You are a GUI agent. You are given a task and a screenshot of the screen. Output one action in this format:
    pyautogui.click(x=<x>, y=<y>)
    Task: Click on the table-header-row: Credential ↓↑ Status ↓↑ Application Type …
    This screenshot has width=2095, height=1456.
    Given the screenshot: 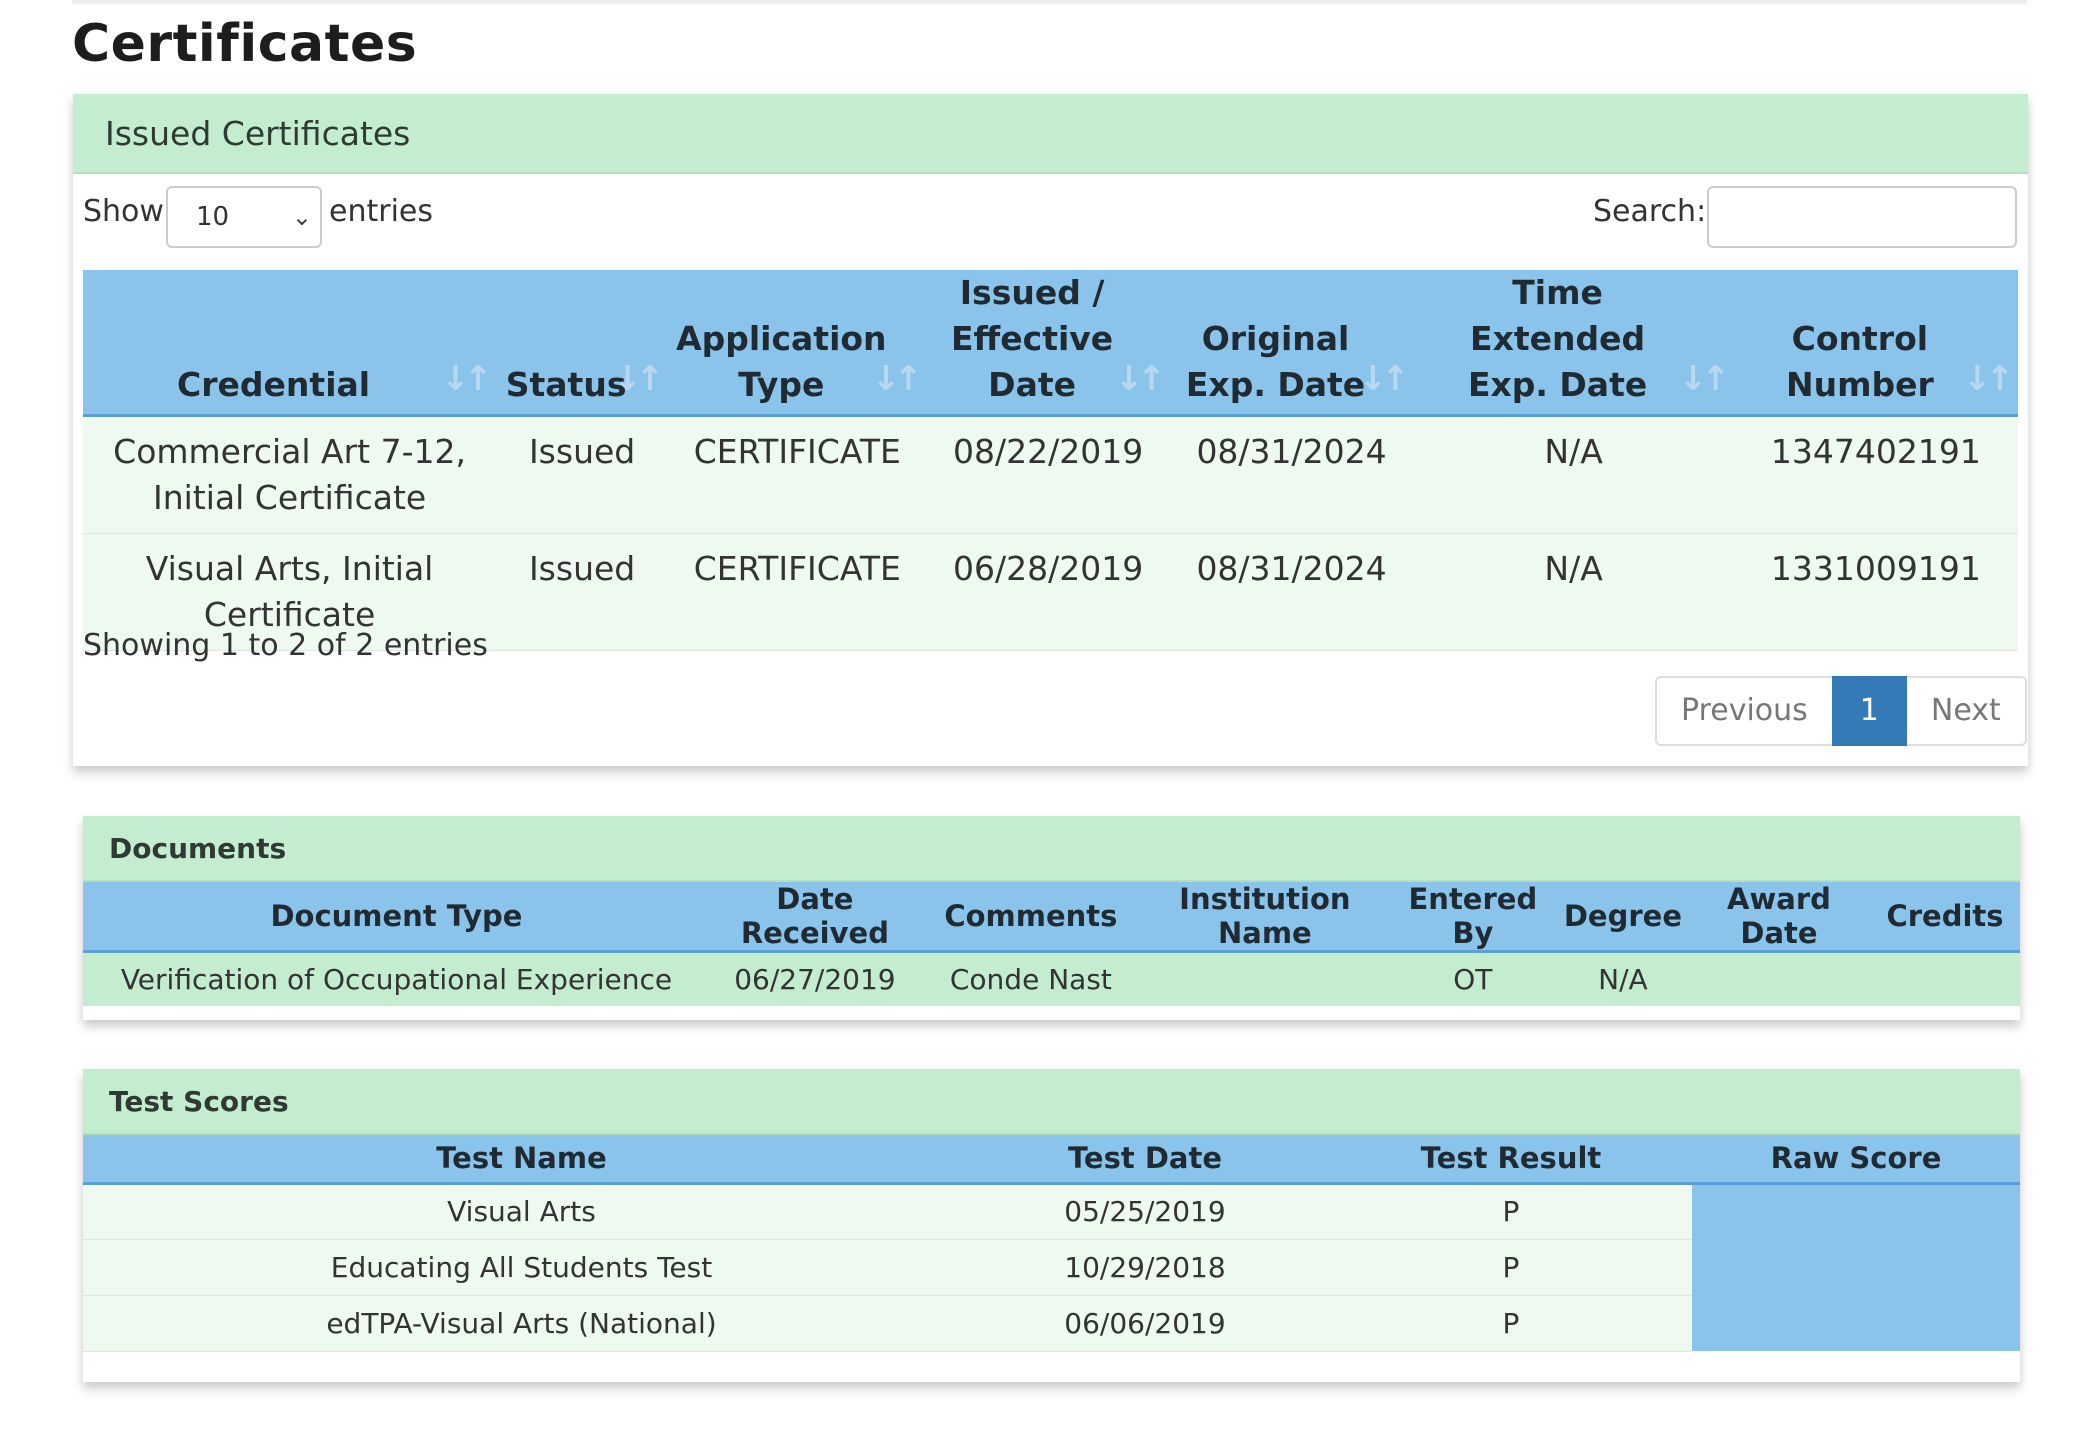 What is the action you would take?
    pyautogui.click(x=1050, y=343)
    